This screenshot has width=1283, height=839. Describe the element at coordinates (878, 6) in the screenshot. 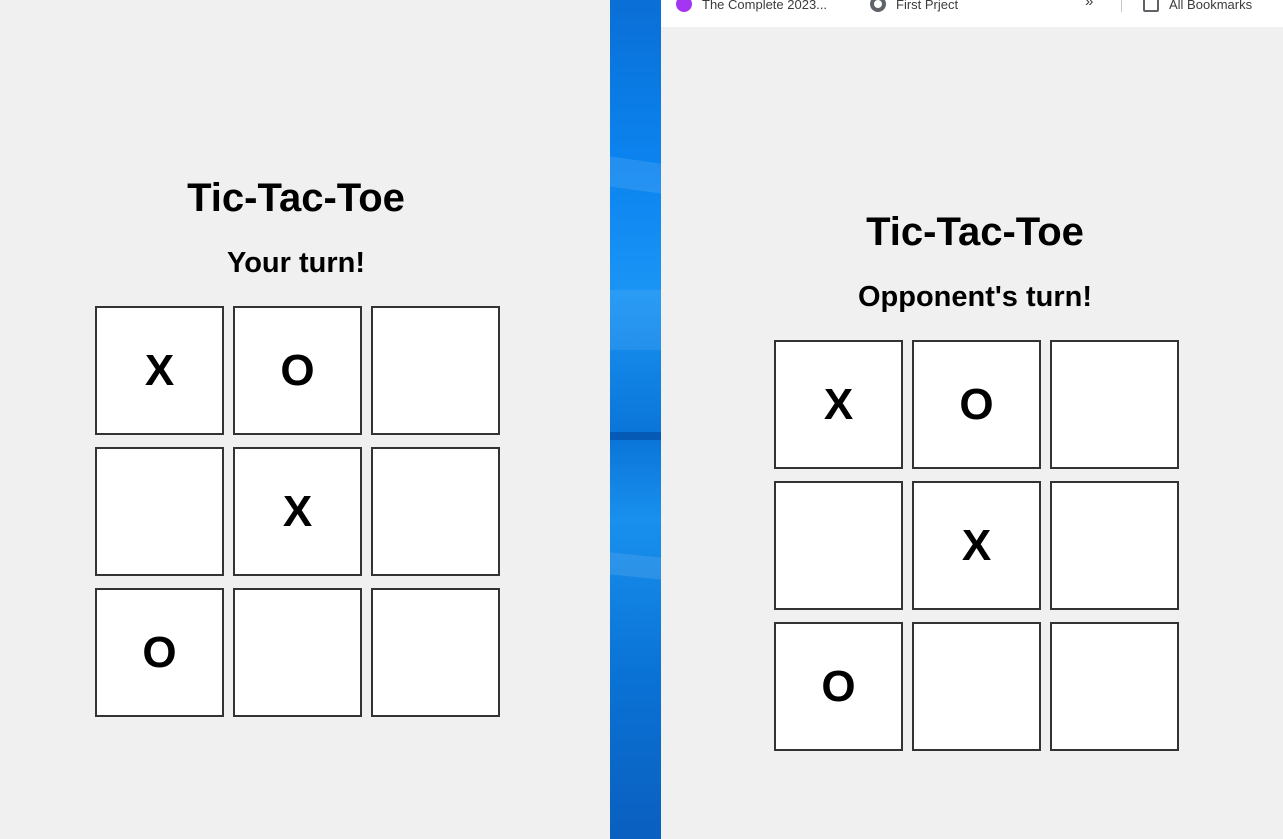

I see `globe-icon` at that location.